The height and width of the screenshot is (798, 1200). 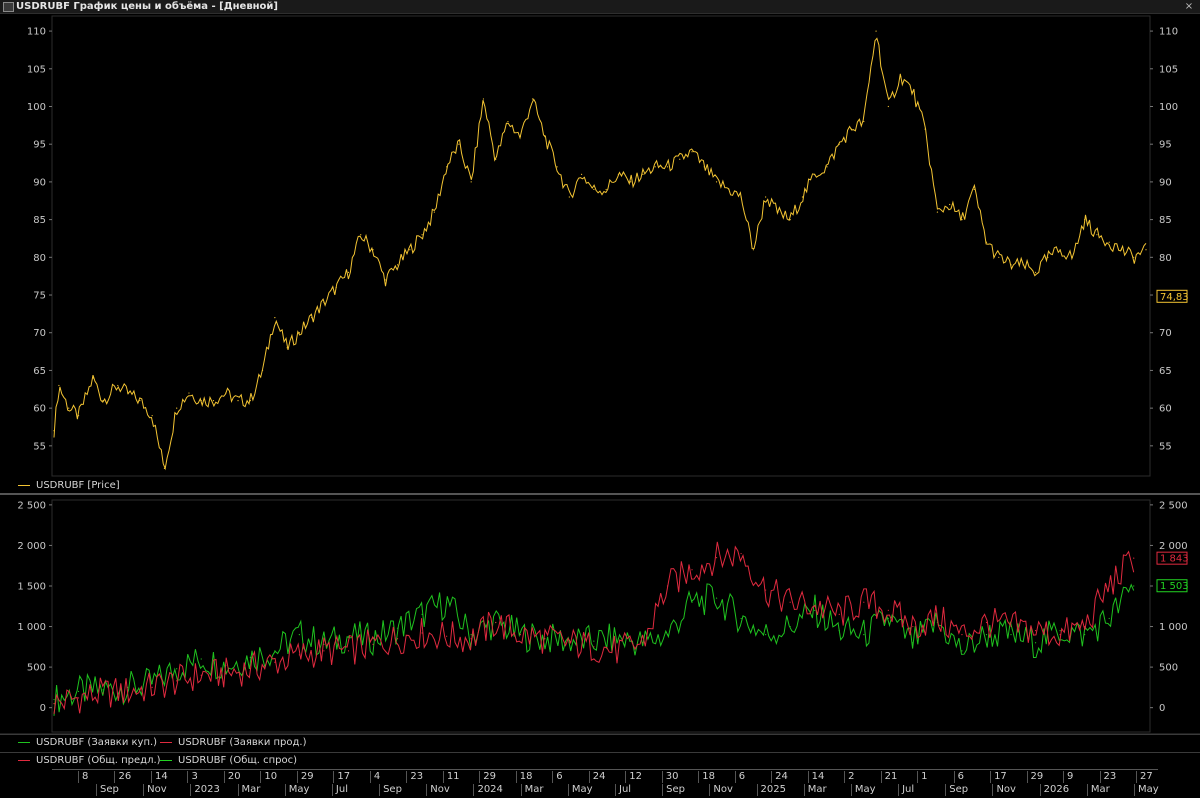 I want to click on total-demand-value-label: 1 503, so click(x=1174, y=586).